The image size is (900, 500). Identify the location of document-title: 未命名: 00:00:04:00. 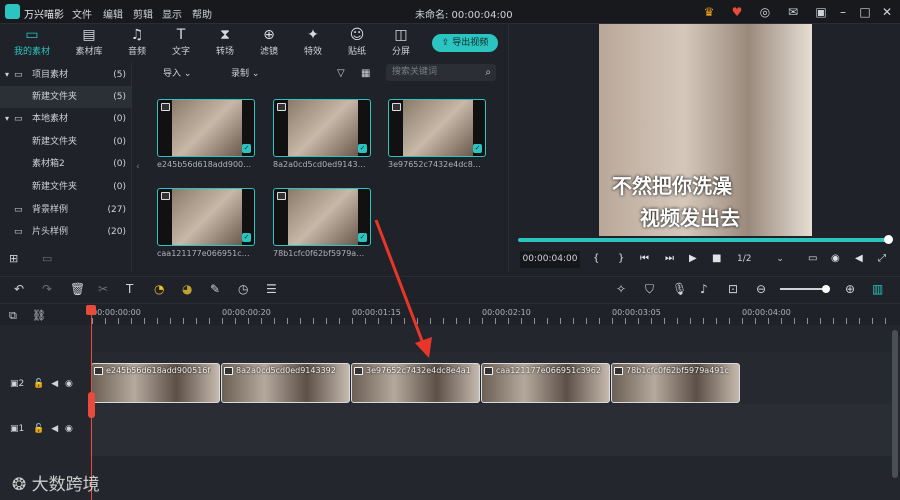
(464, 15).